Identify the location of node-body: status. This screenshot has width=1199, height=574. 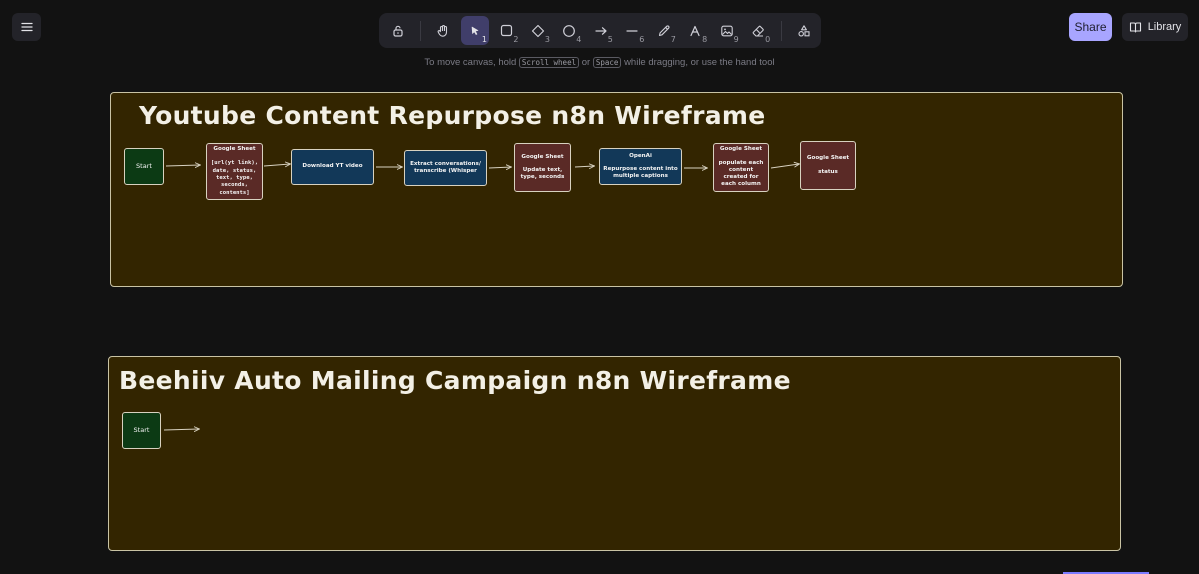
(828, 171).